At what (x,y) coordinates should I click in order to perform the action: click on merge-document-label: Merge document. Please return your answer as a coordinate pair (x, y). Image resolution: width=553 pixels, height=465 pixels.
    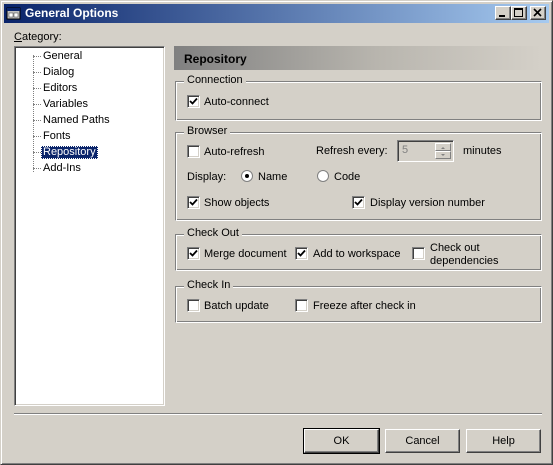
    Looking at the image, I should click on (245, 254).